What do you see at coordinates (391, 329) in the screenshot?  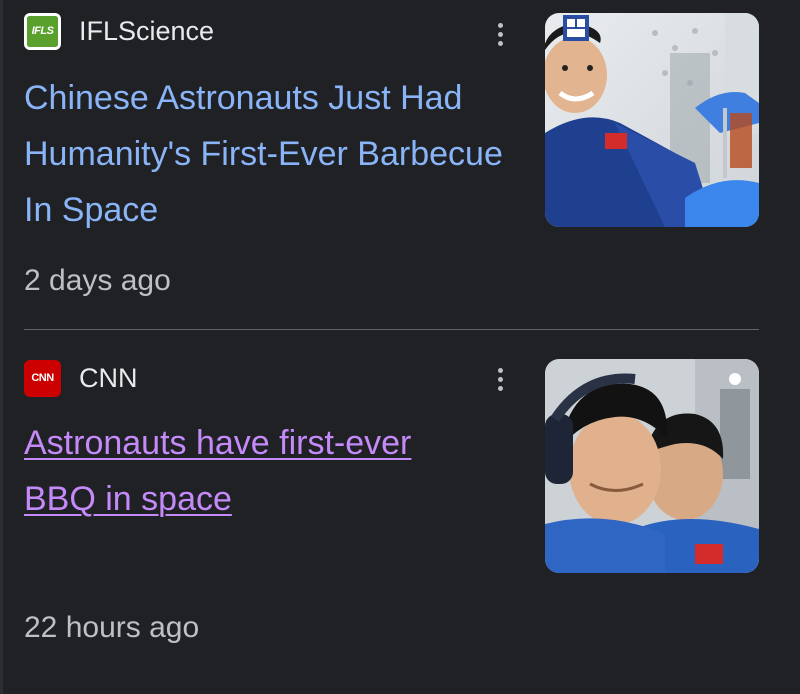 I see `card-divider` at bounding box center [391, 329].